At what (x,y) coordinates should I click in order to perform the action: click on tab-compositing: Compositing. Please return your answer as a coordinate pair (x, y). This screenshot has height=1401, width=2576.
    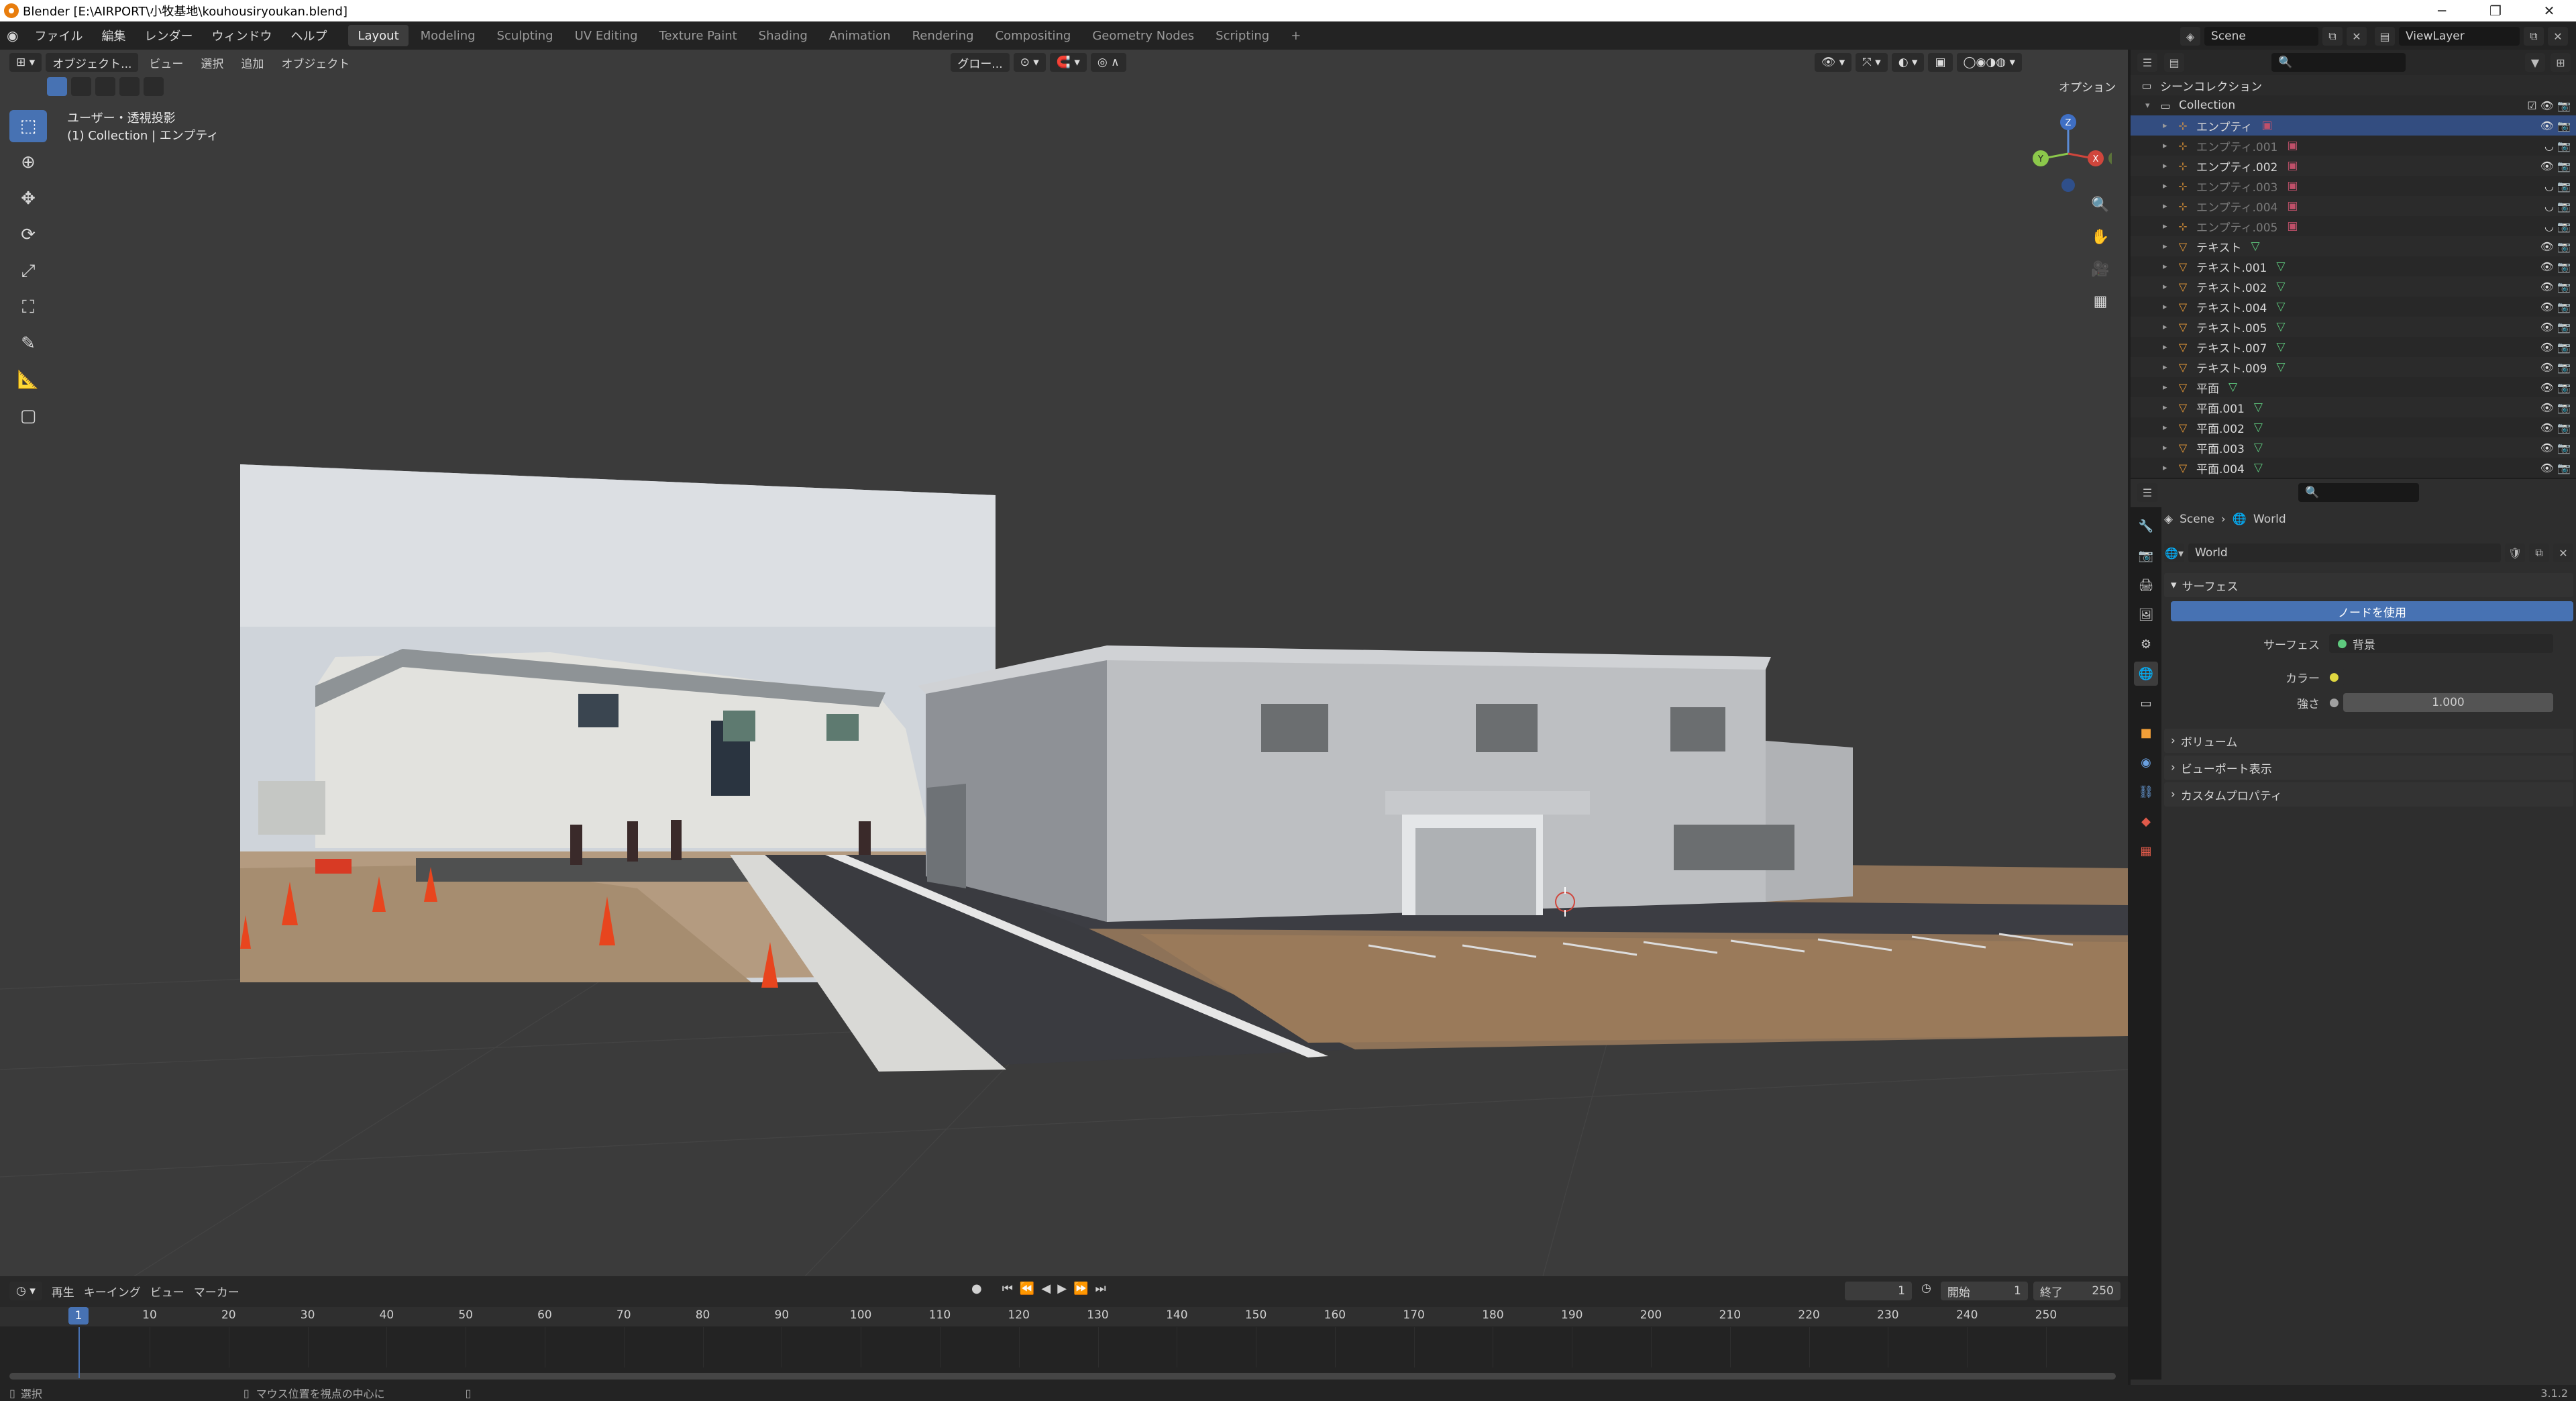
    Looking at the image, I should click on (1033, 35).